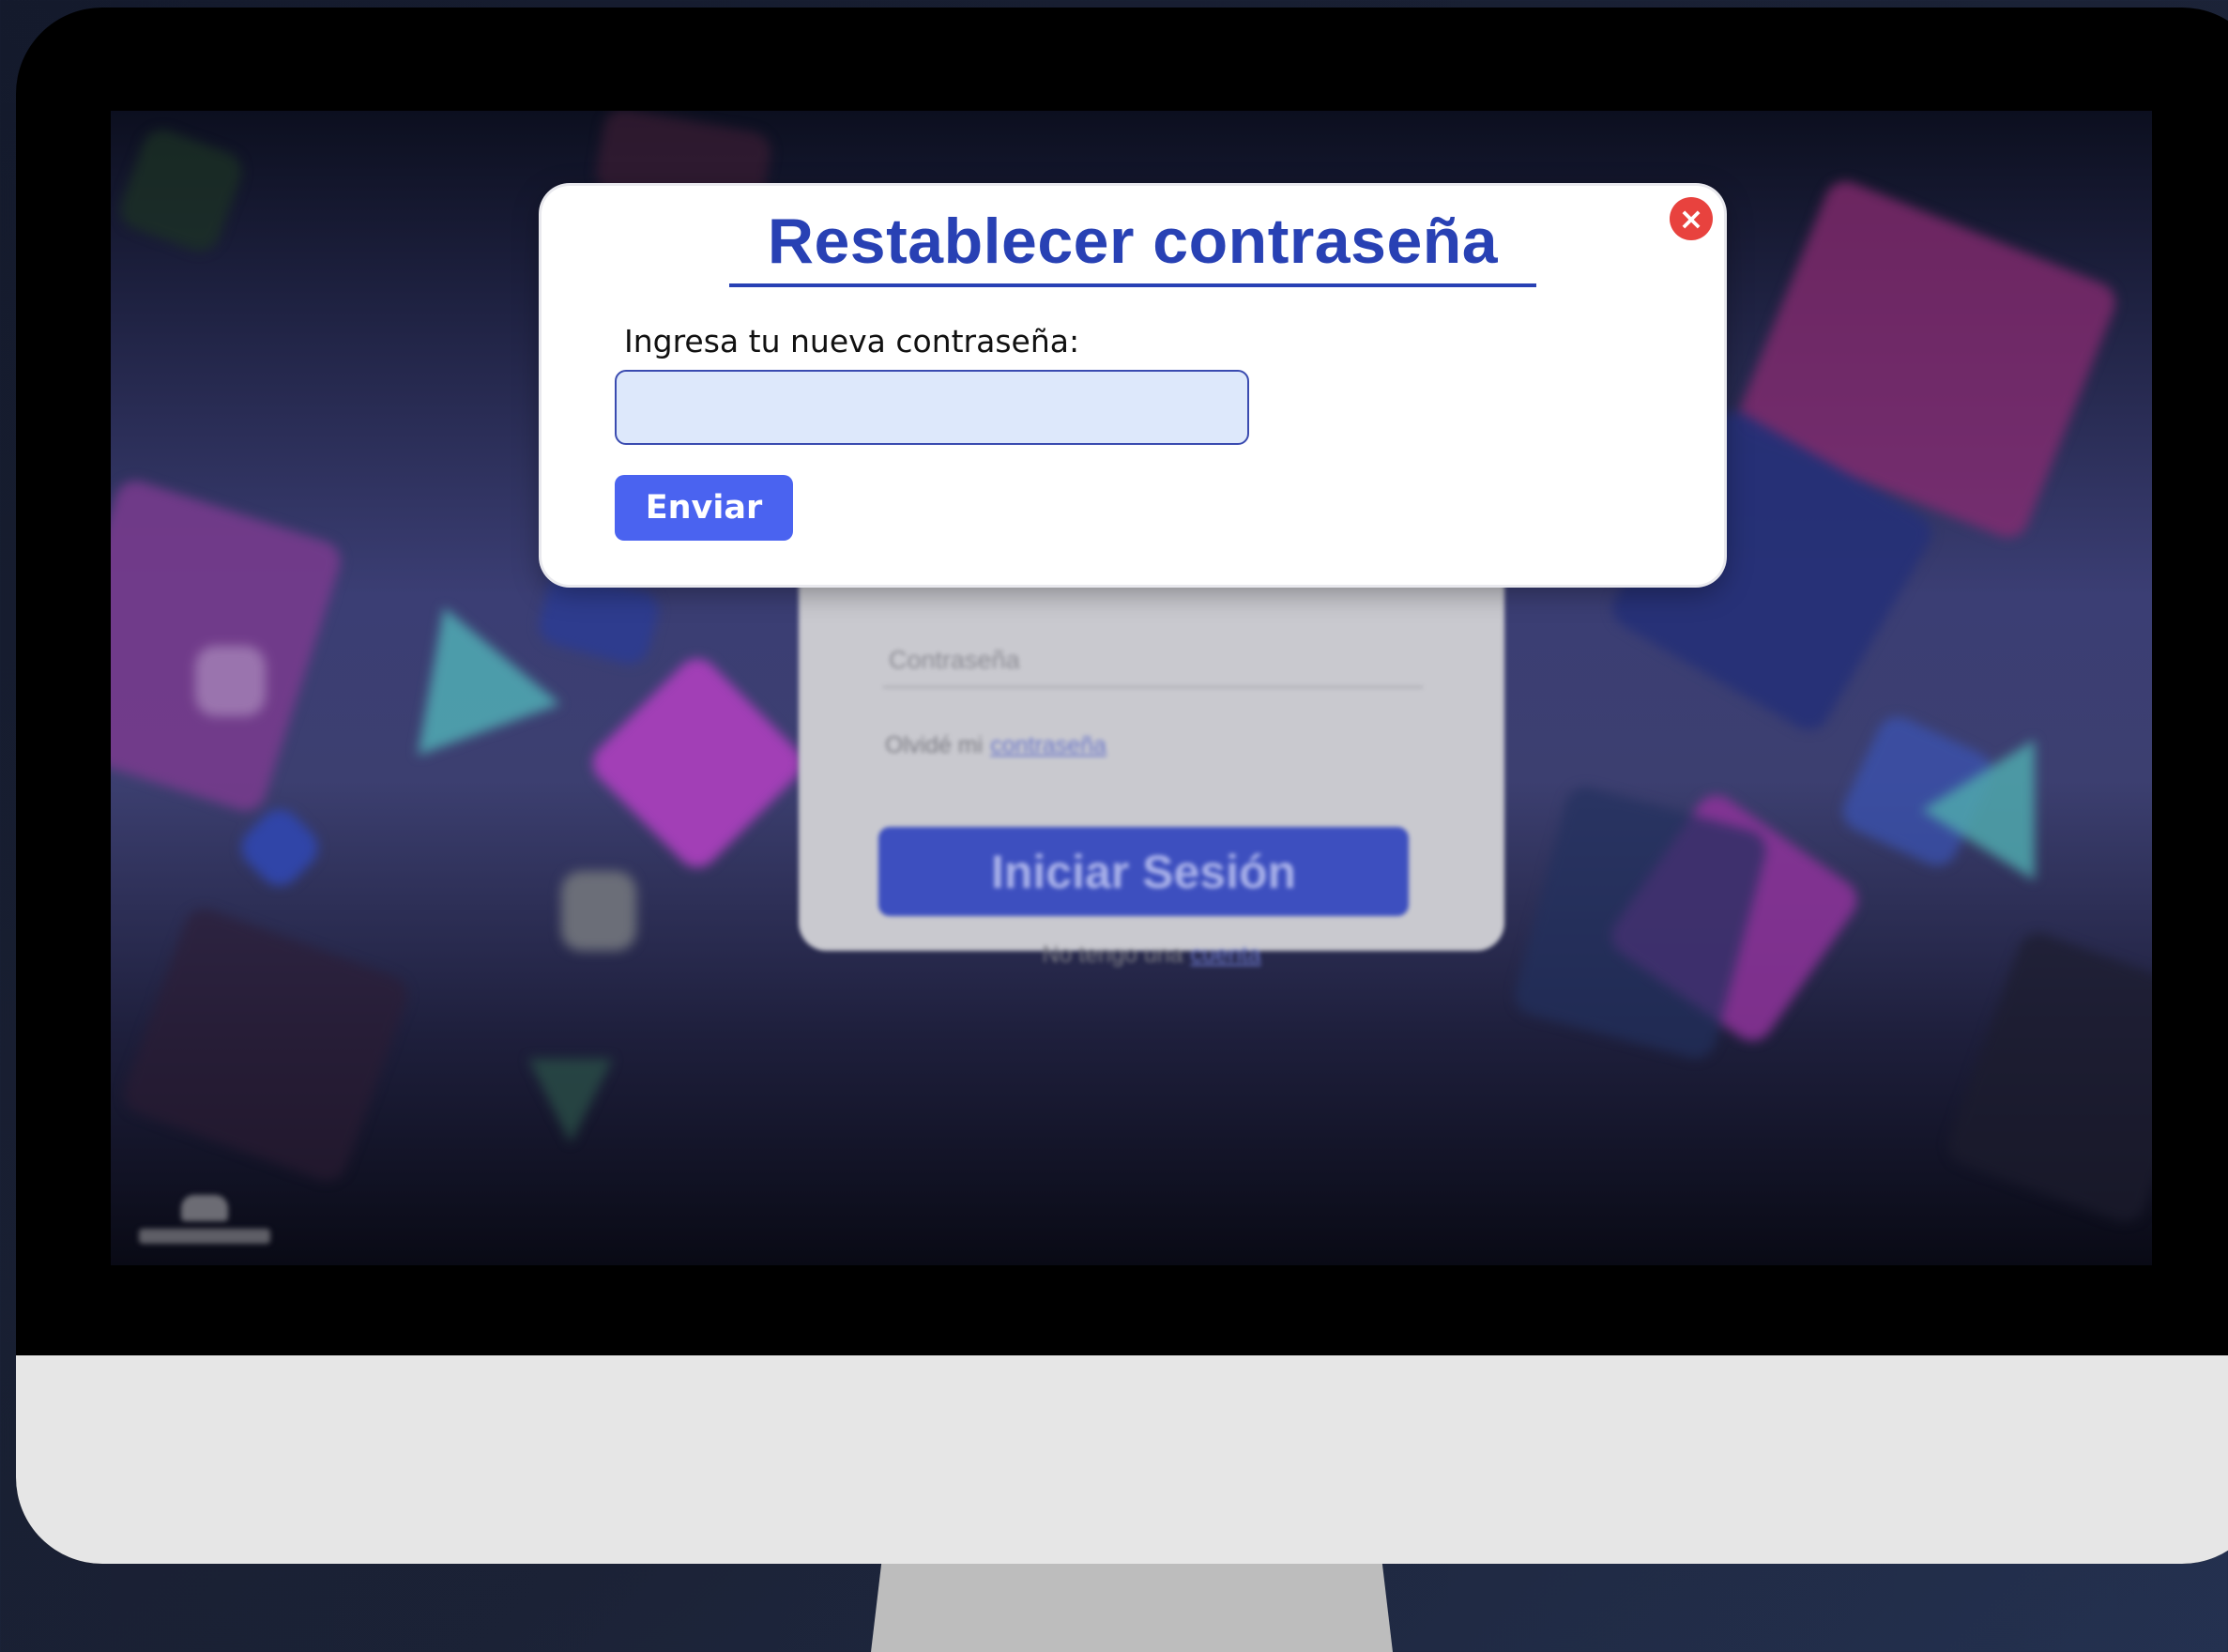 The image size is (2228, 1652). I want to click on new-password-input, so click(932, 407).